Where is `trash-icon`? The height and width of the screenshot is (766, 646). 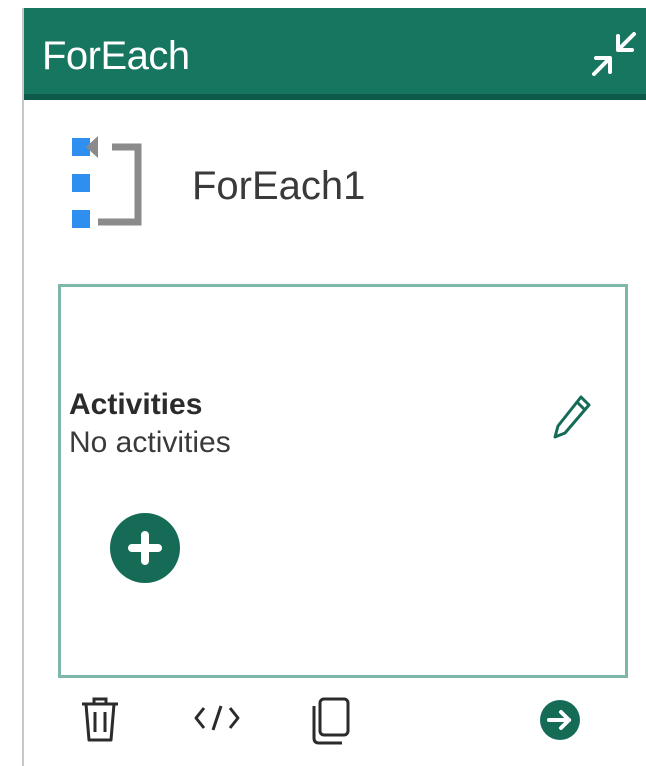 trash-icon is located at coordinates (100, 722).